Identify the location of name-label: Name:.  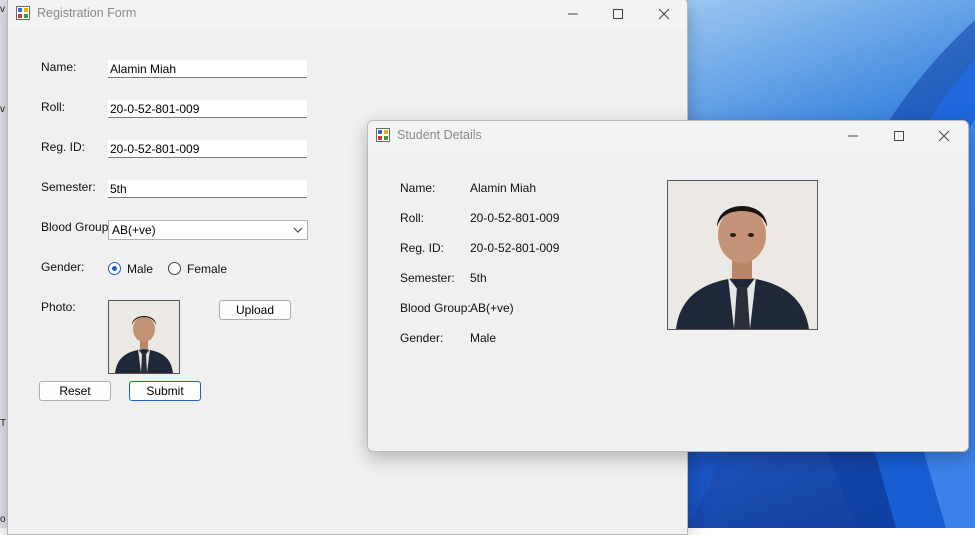
(59, 67).